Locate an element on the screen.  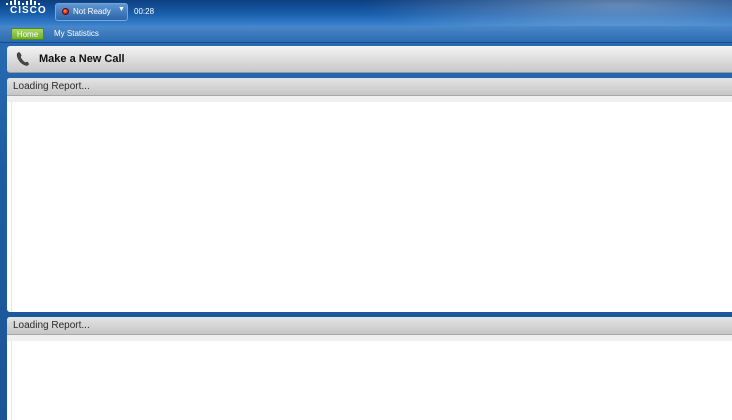
agent-status-dropdown: Not Ready ▼ is located at coordinates (91, 12).